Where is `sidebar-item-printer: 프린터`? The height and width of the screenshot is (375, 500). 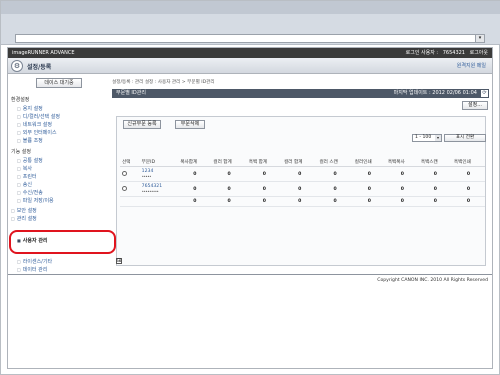
sidebar-item-printer: 프린터 is located at coordinates (27, 176).